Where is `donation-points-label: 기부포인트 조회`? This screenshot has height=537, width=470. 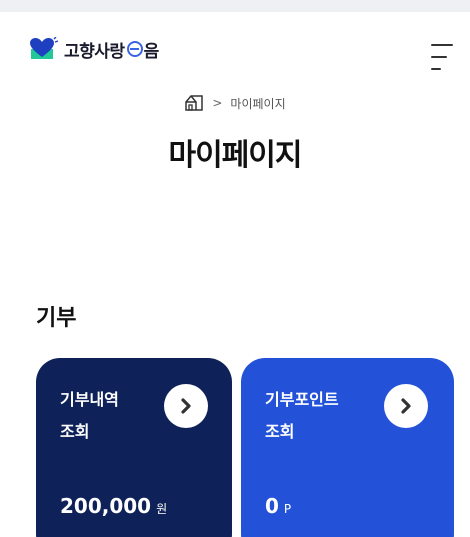 donation-points-label: 기부포인트 조회 is located at coordinates (302, 416).